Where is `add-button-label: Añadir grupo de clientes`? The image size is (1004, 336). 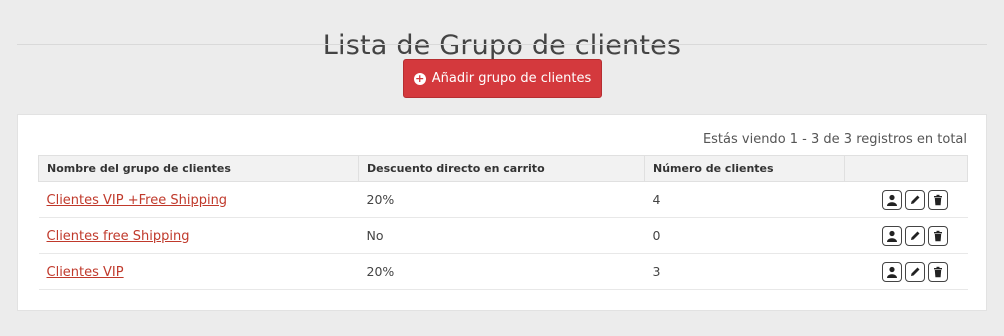
add-button-label: Añadir grupo de clientes is located at coordinates (511, 78).